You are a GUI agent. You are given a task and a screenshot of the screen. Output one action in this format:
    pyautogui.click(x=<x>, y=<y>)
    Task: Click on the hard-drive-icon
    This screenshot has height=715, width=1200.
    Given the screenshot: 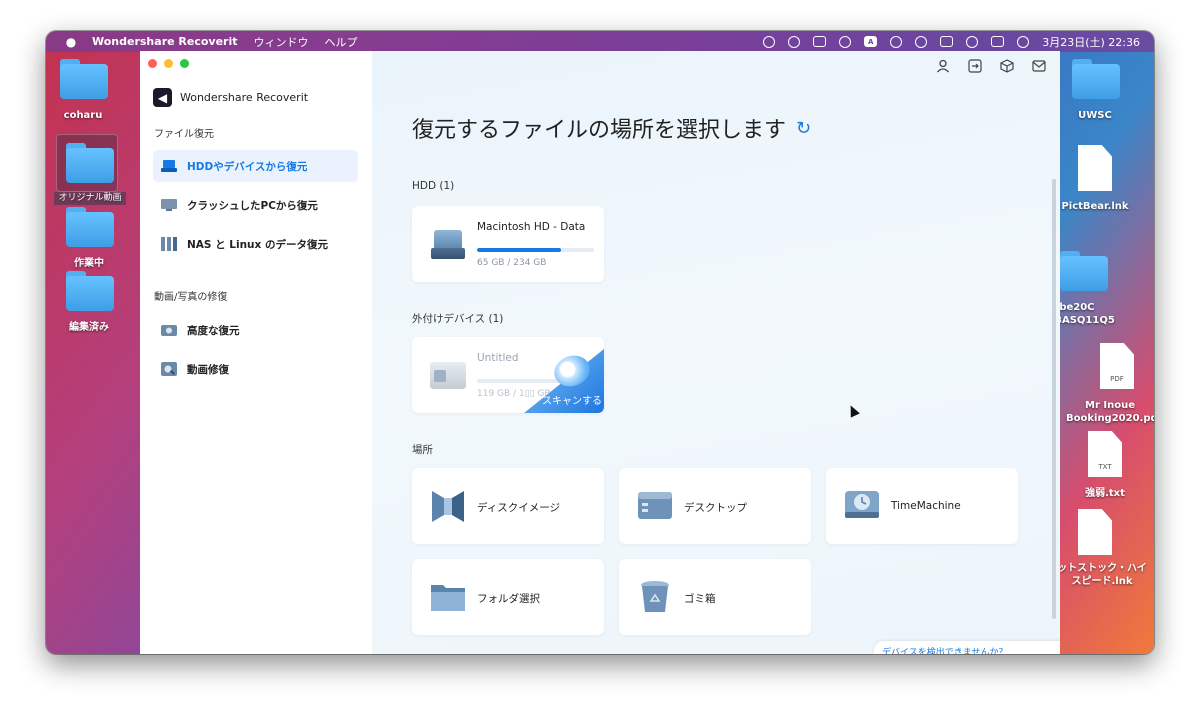 What is the action you would take?
    pyautogui.click(x=448, y=245)
    